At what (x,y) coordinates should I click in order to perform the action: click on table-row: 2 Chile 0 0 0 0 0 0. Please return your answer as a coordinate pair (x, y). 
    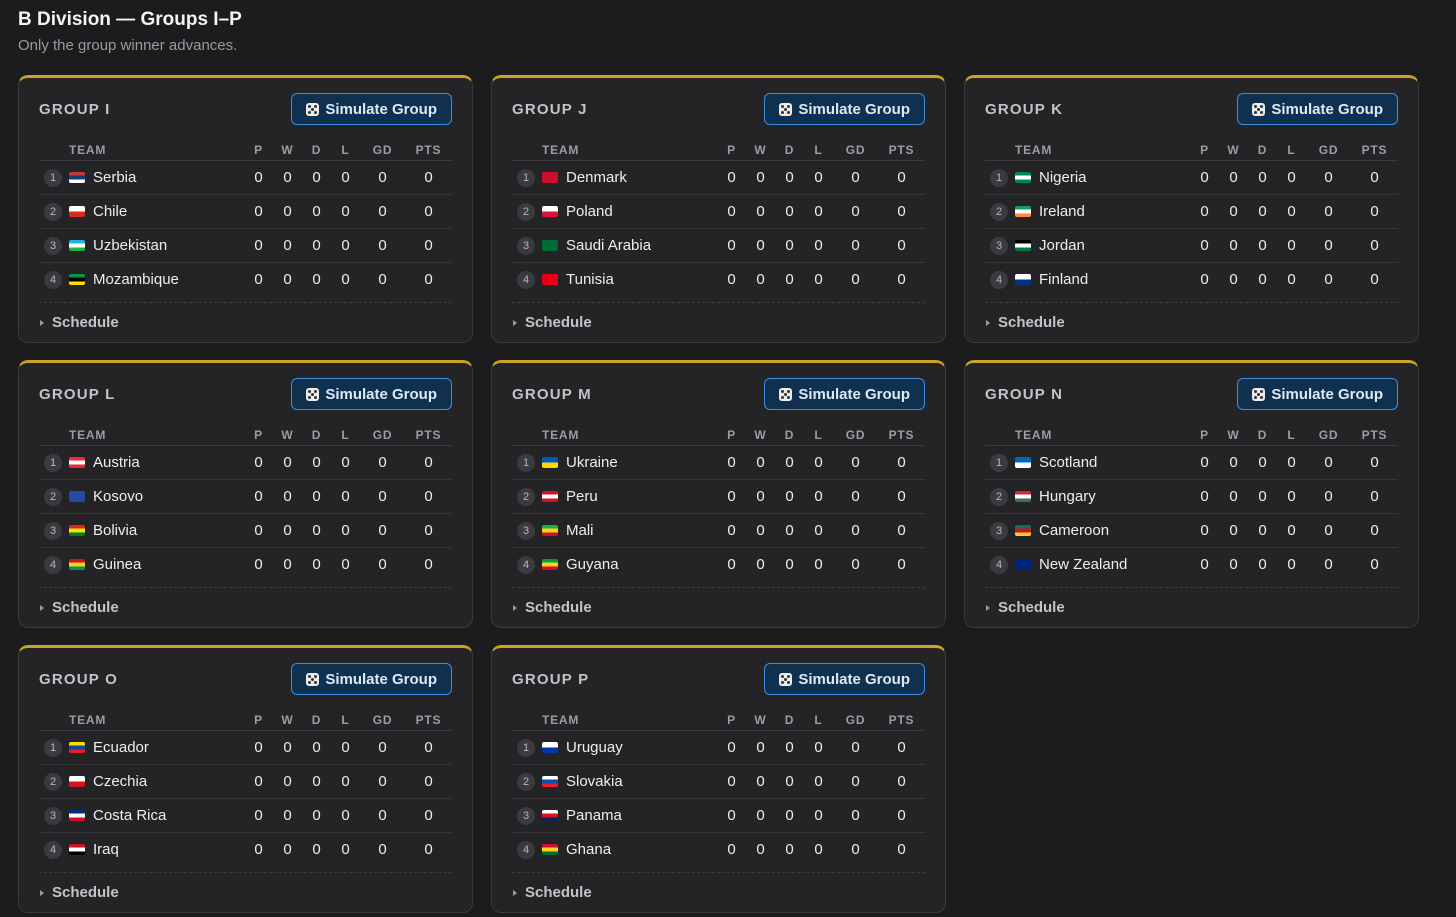
    Looking at the image, I should click on (245, 211).